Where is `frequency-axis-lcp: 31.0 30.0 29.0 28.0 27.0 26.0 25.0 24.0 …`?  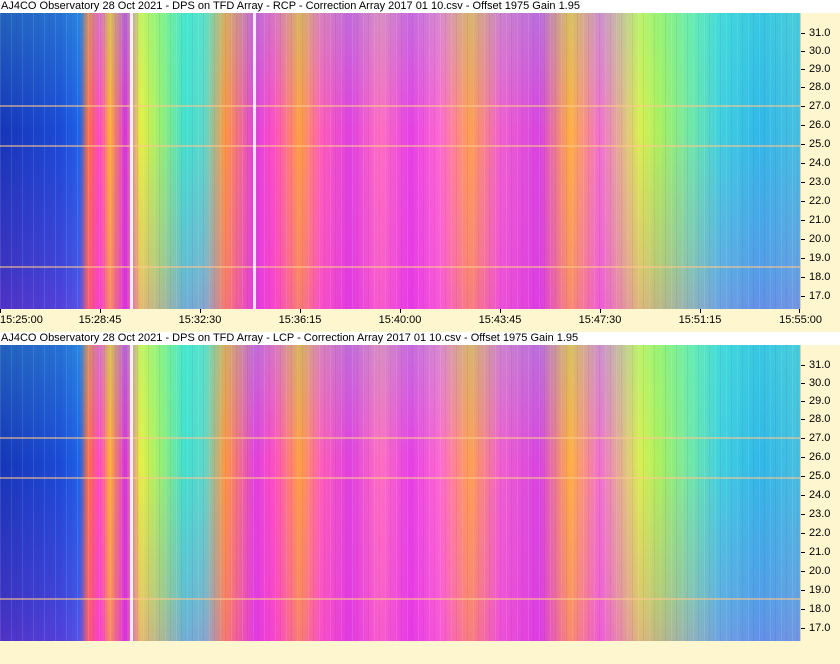 frequency-axis-lcp: 31.0 30.0 29.0 28.0 27.0 26.0 25.0 24.0 … is located at coordinates (820, 493).